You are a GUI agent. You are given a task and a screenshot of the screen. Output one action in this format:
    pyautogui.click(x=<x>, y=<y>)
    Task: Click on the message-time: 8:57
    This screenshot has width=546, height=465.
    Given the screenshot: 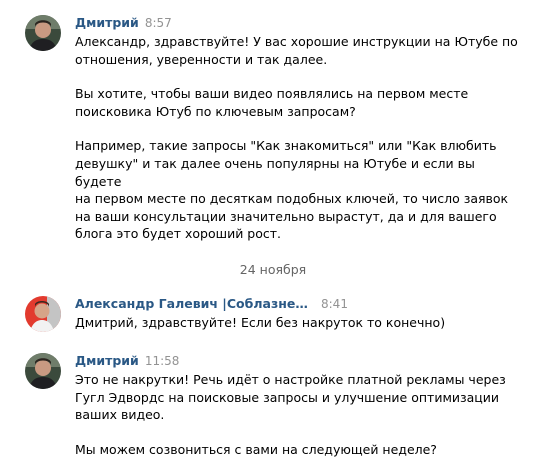 What is the action you would take?
    pyautogui.click(x=158, y=23)
    